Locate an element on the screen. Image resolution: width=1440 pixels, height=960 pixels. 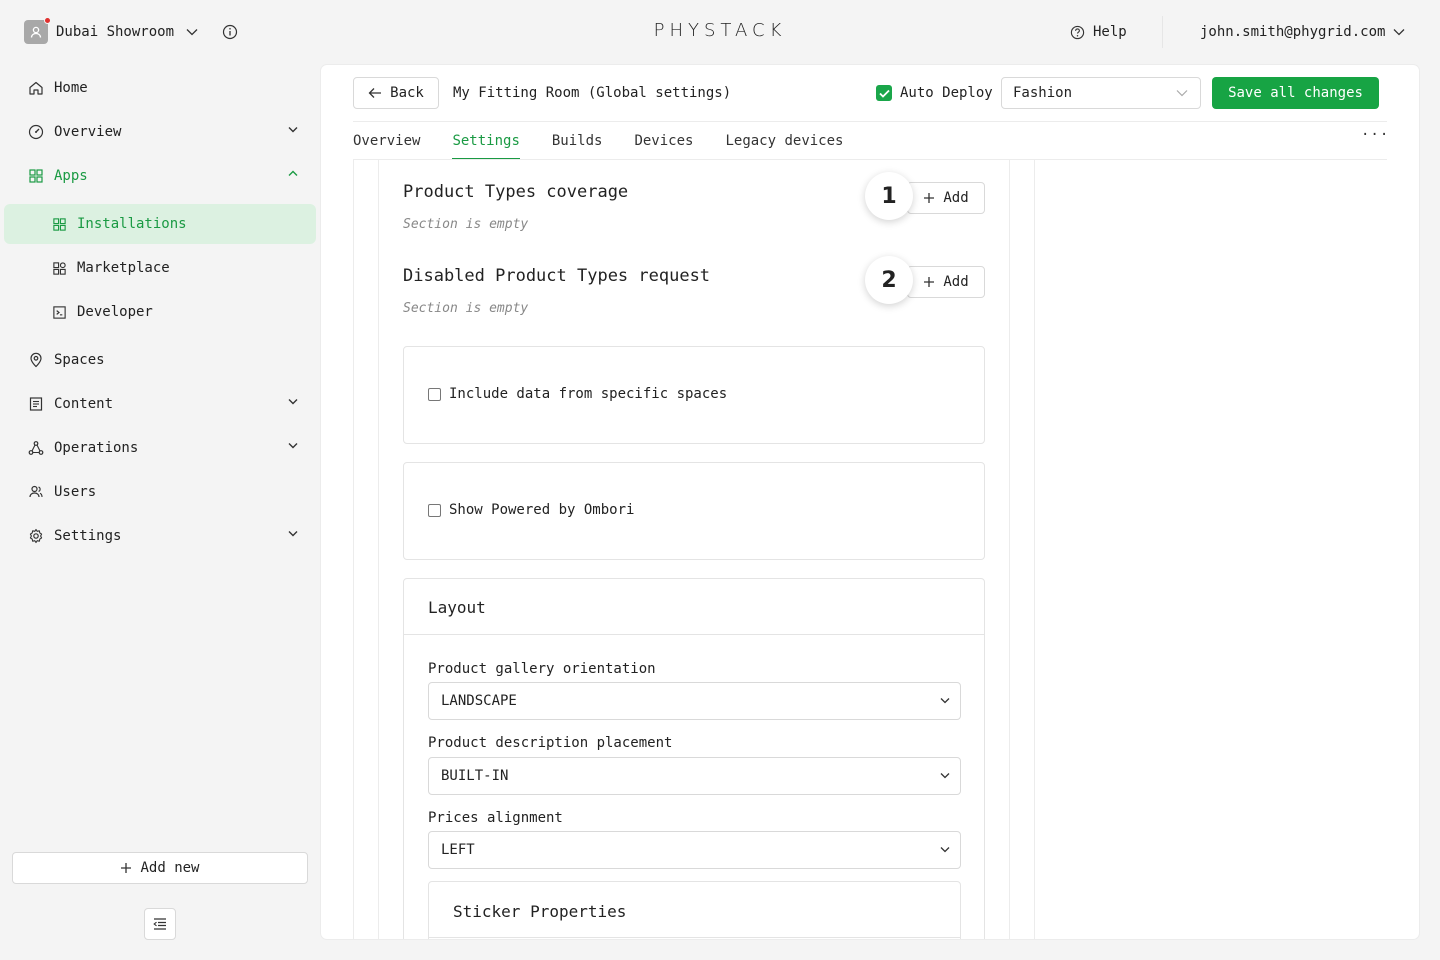
marketplace-icon is located at coordinates (59, 268).